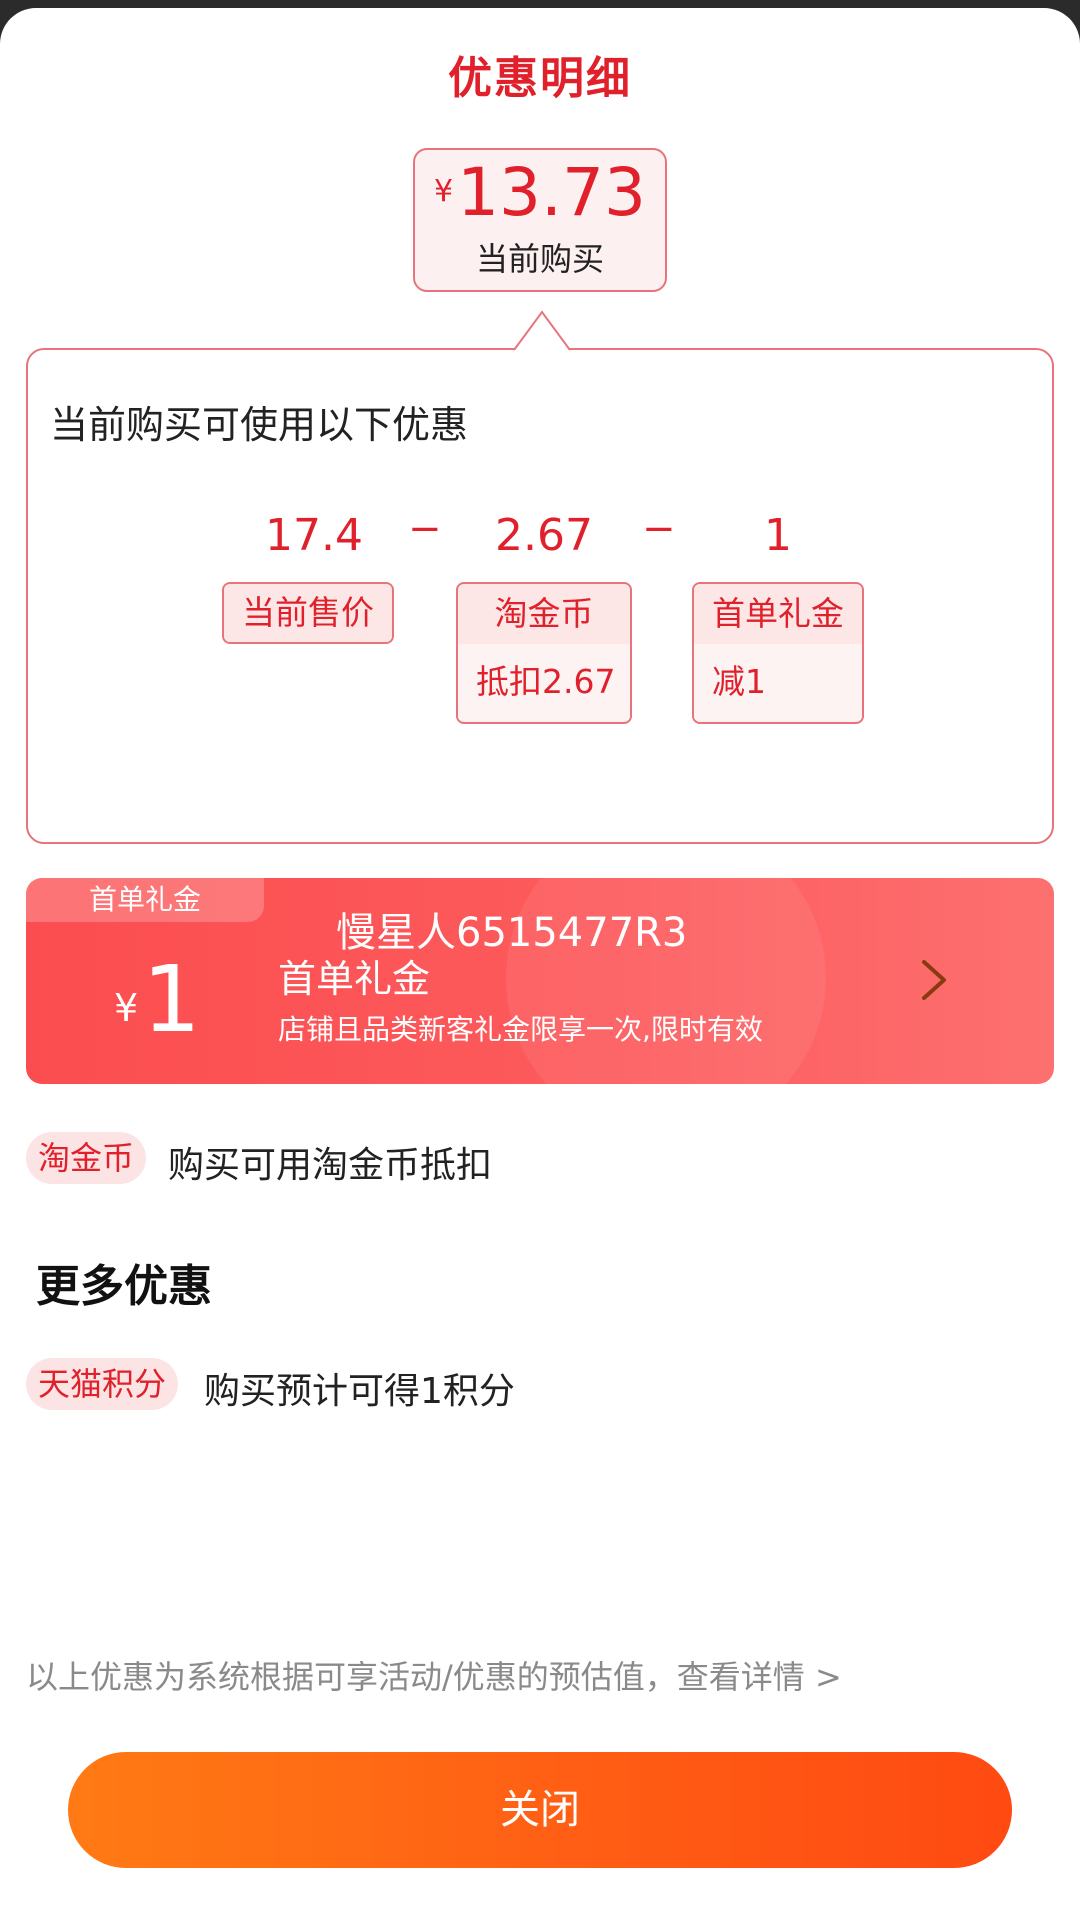 The image size is (1080, 1929). Describe the element at coordinates (520, 1029) in the screenshot. I see `coupon-description: 店铺且品类新客礼金限享一次,限时有效` at that location.